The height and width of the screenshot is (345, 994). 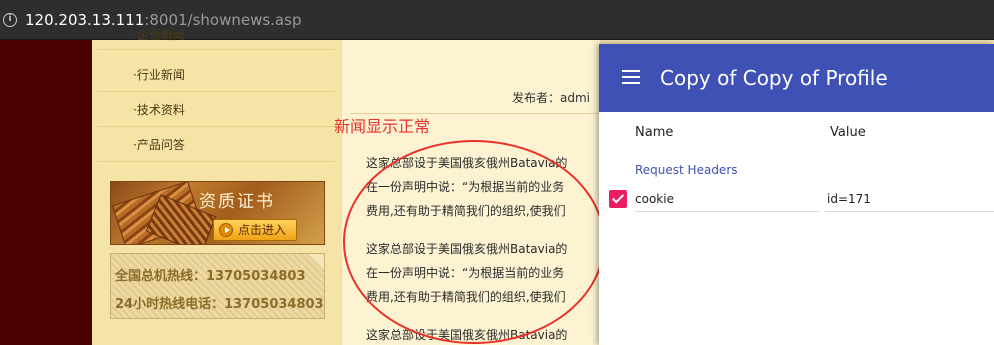 What do you see at coordinates (216, 110) in the screenshot?
I see `sidebar-item-tech-docs: ·技术资料` at bounding box center [216, 110].